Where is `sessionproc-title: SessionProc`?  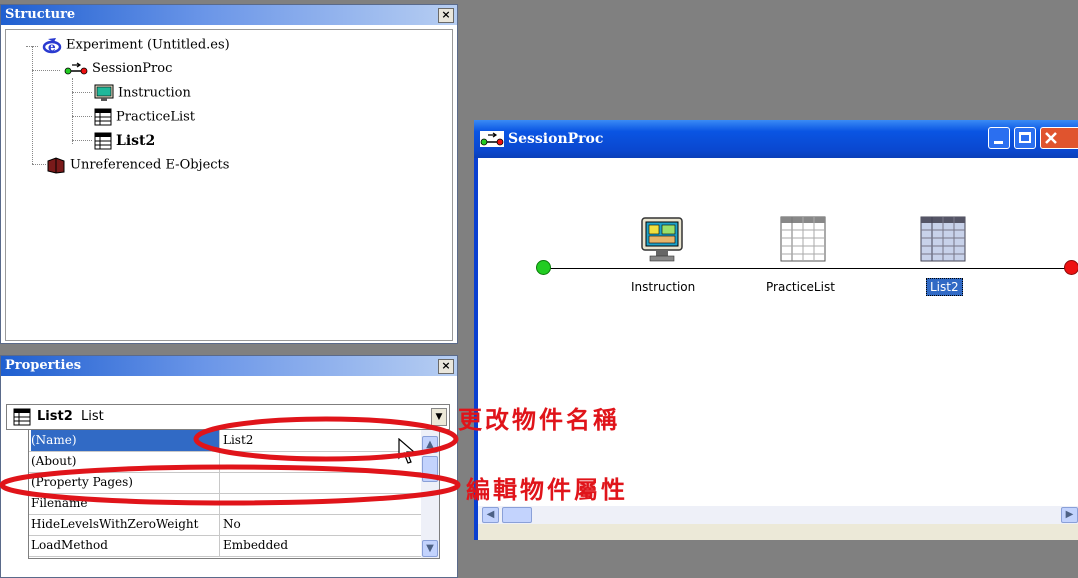
sessionproc-title: SessionProc is located at coordinates (556, 139).